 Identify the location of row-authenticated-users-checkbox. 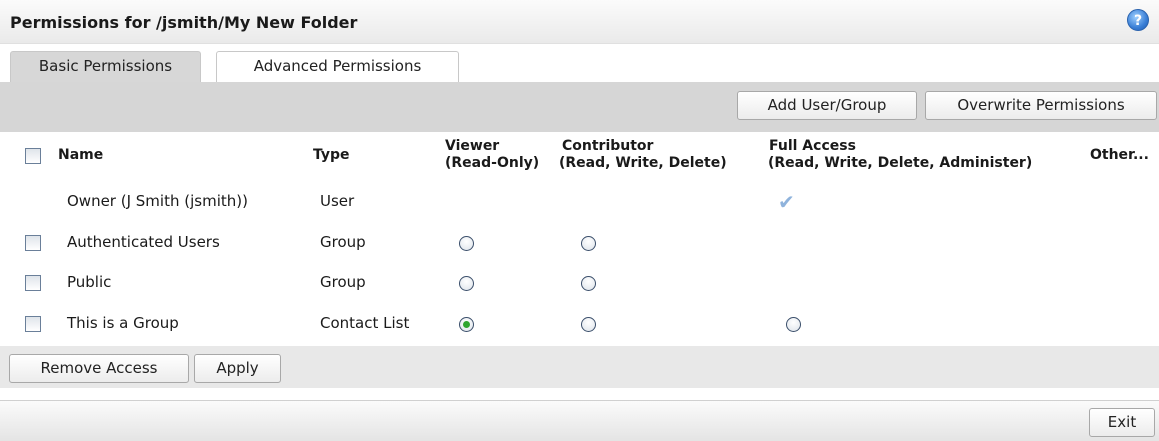
(33, 243).